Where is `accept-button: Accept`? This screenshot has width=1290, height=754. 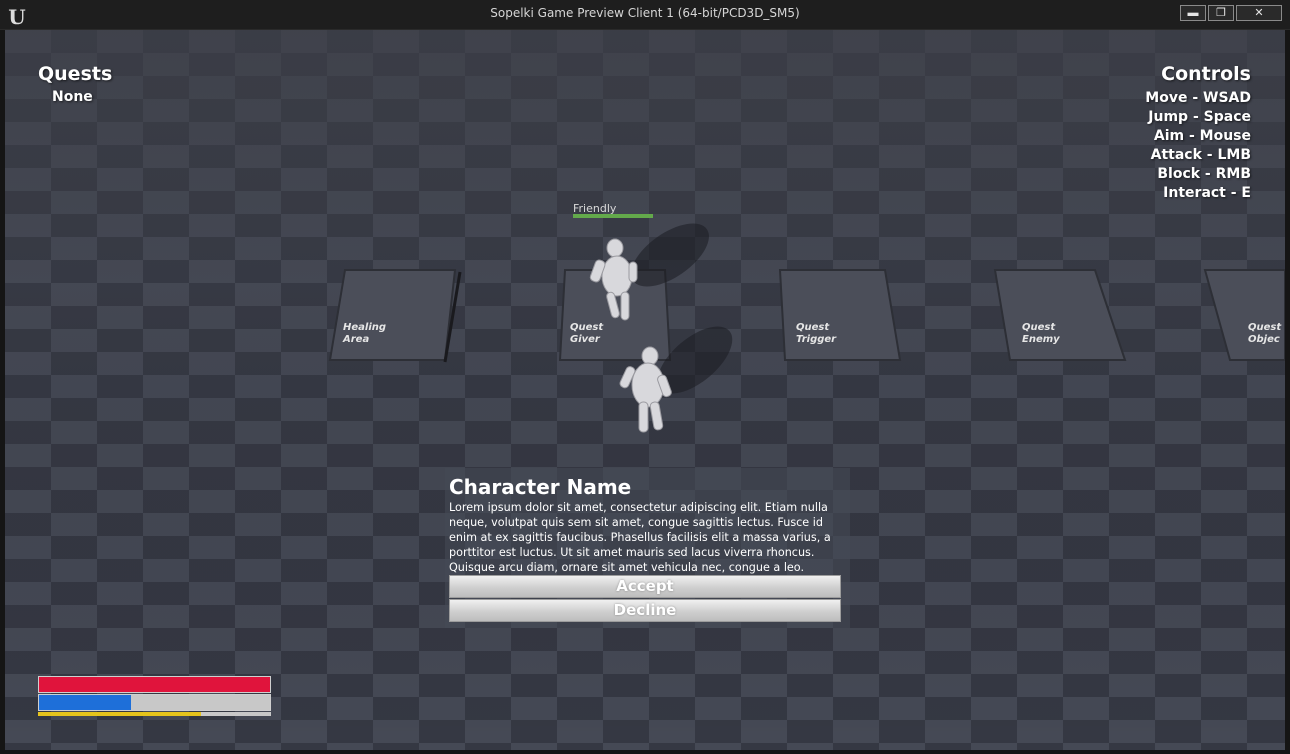 accept-button: Accept is located at coordinates (645, 586).